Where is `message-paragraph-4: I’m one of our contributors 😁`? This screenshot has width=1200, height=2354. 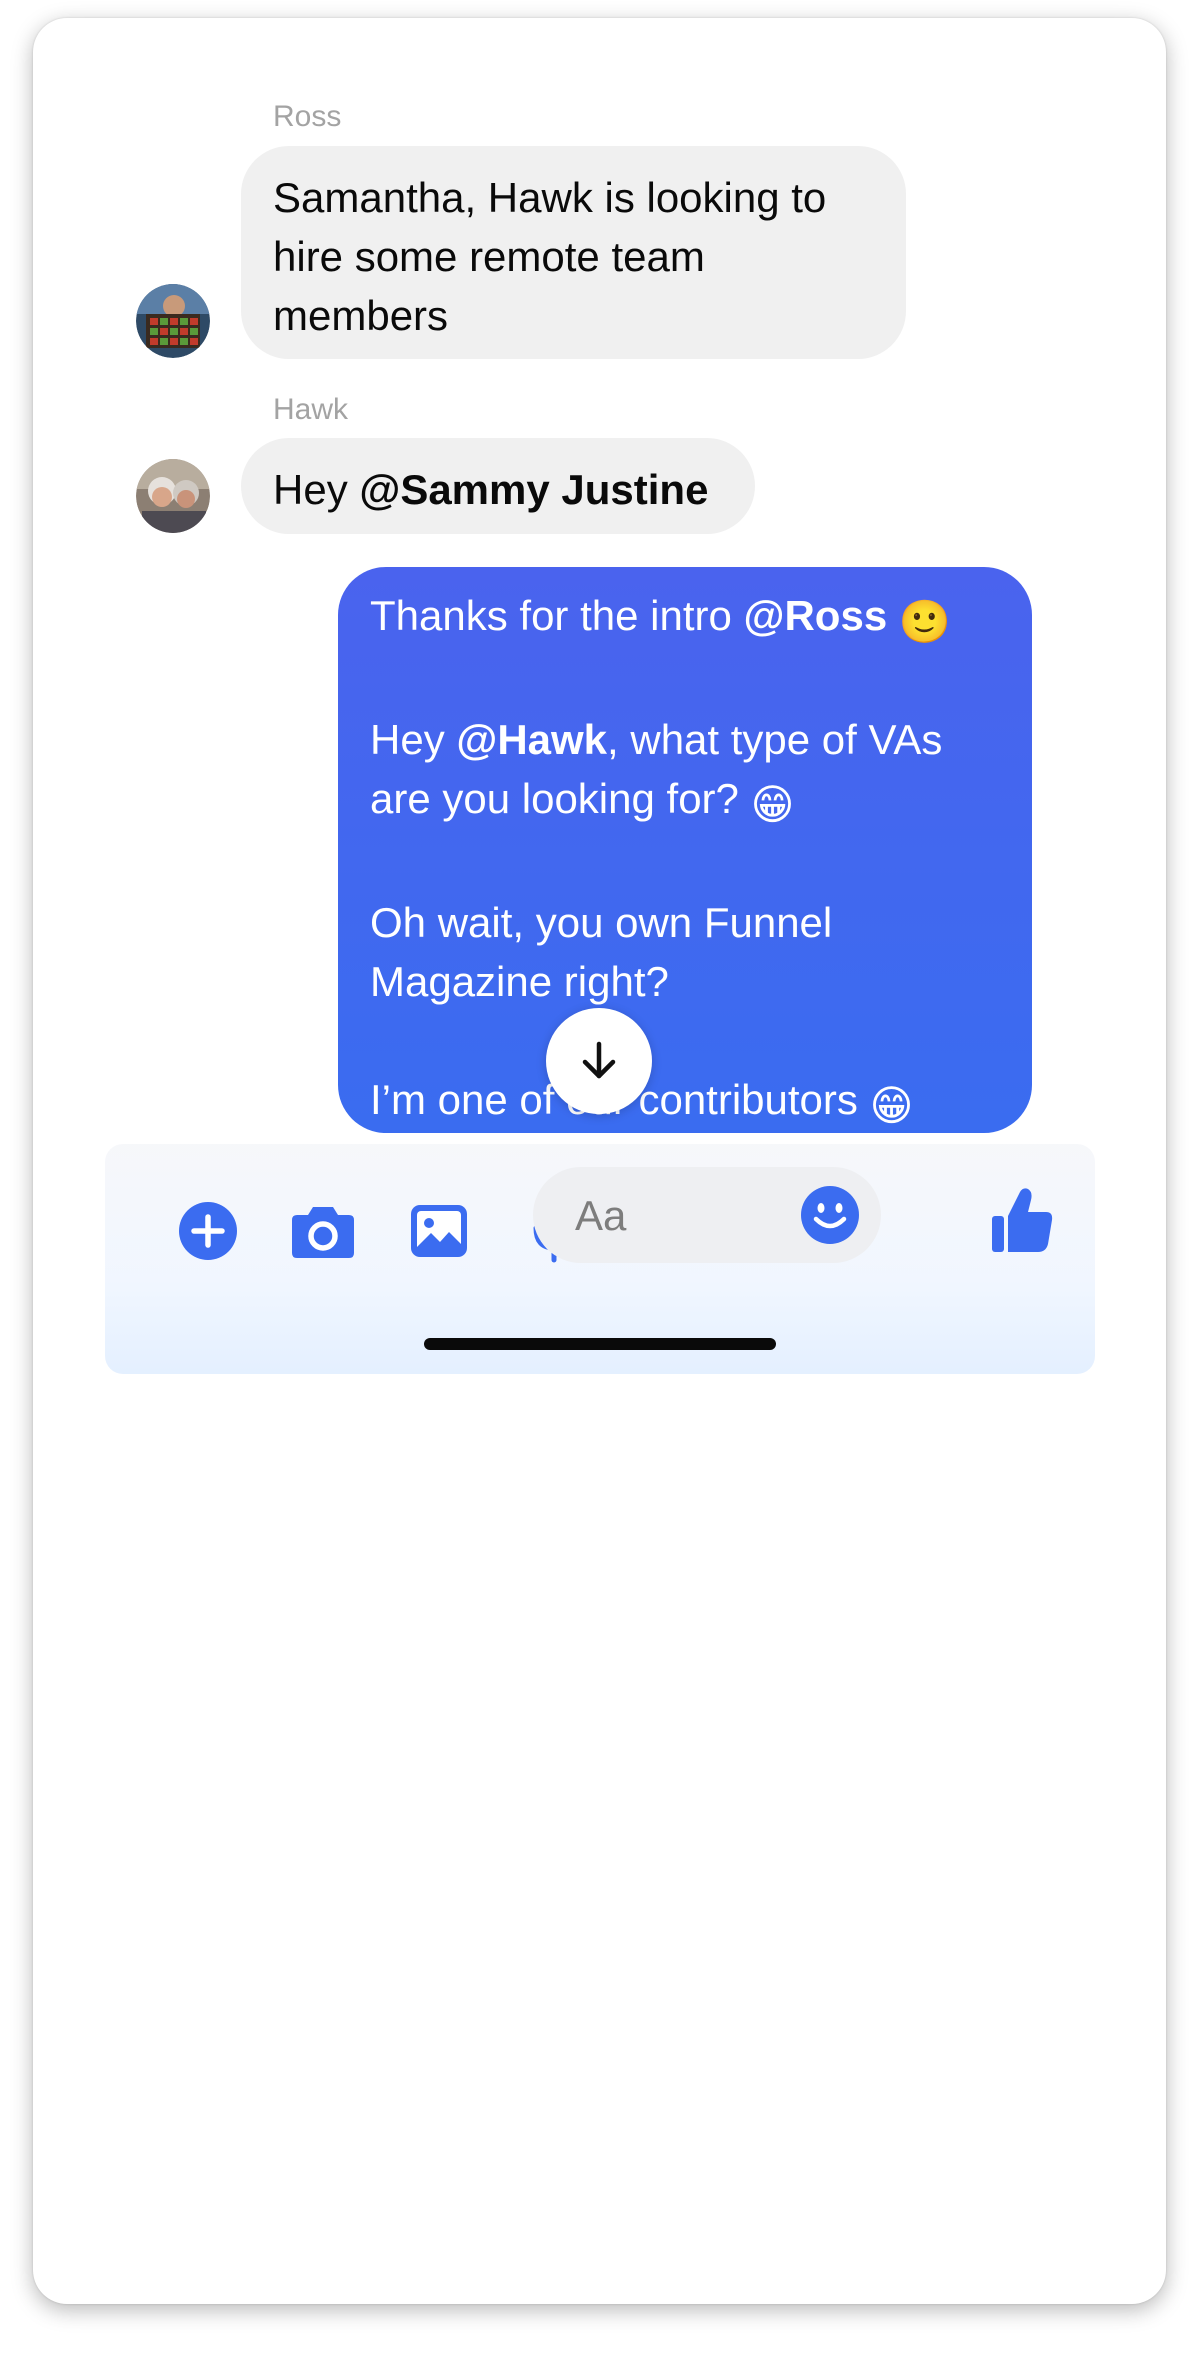 message-paragraph-4: I’m one of our contributors 😁 is located at coordinates (685, 1102).